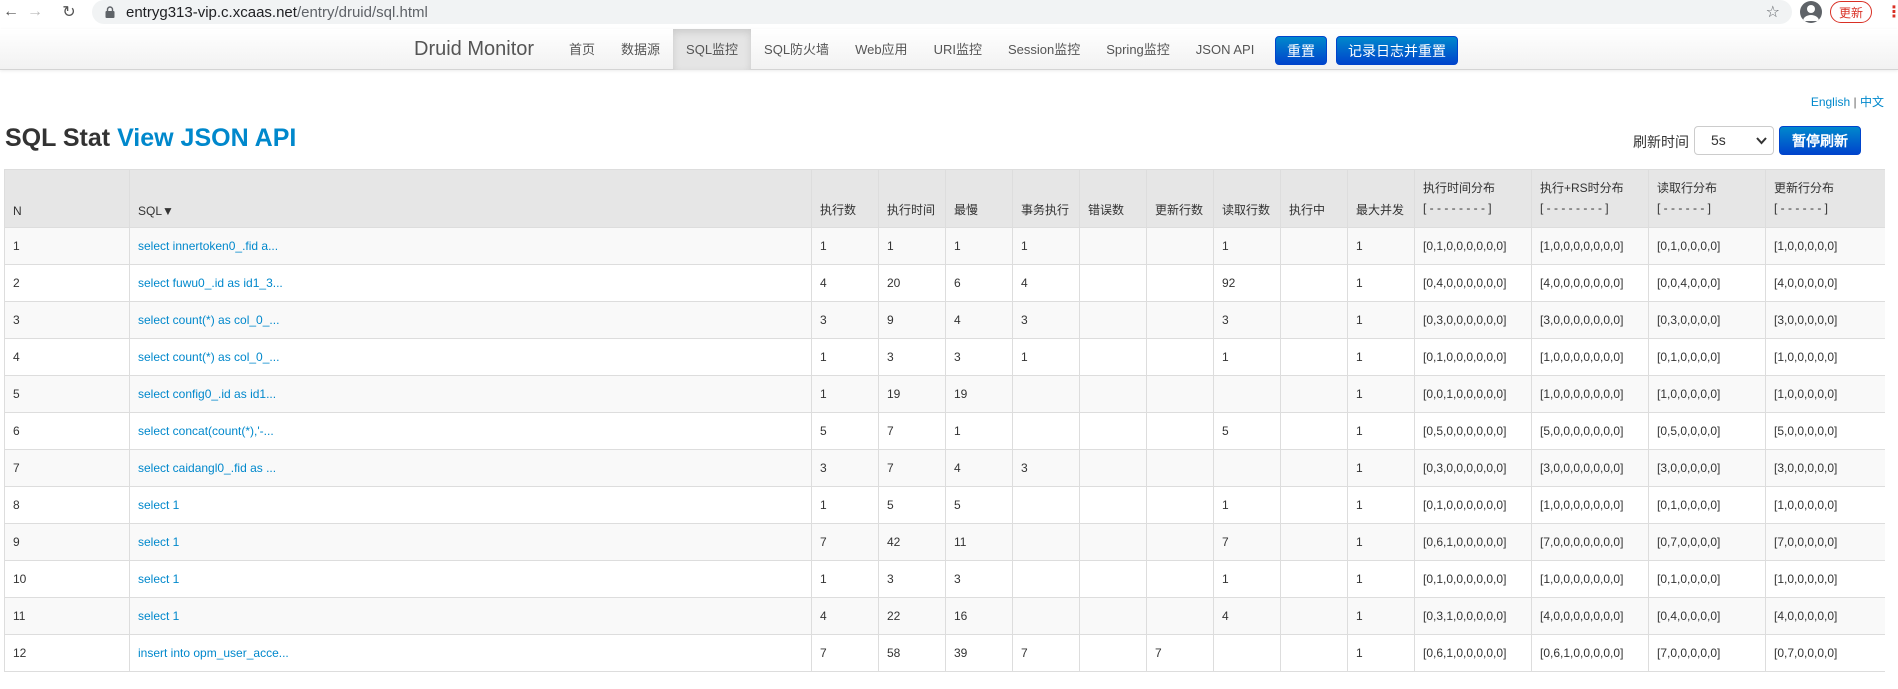 The width and height of the screenshot is (1898, 689). What do you see at coordinates (796, 49) in the screenshot?
I see `nav-item-sql-firewall: SQL防火墙` at bounding box center [796, 49].